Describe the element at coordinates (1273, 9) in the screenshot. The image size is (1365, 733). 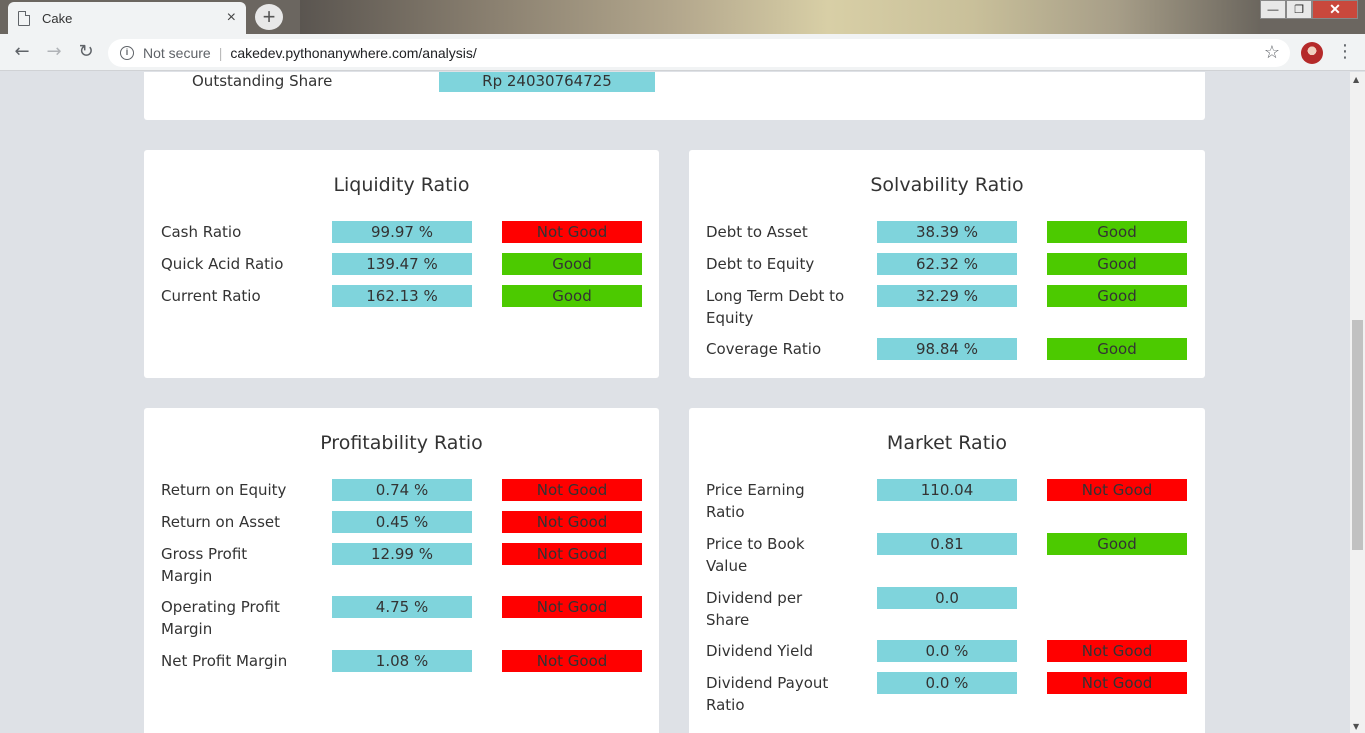
I see `minimize-button: —` at that location.